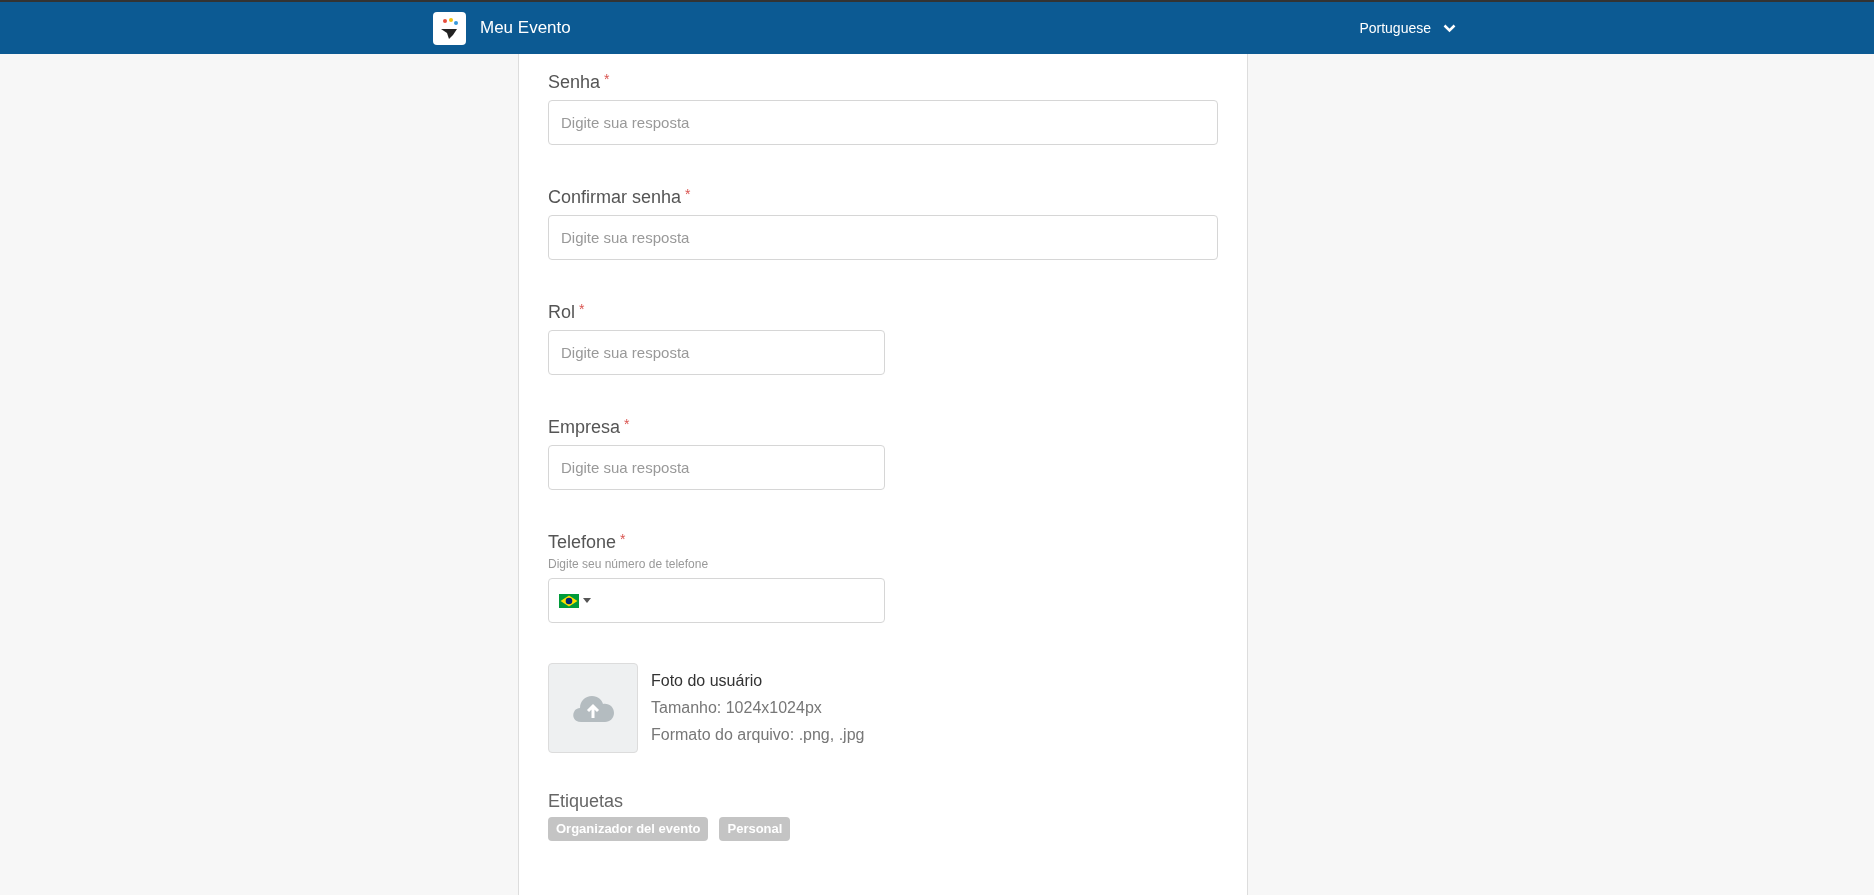 This screenshot has width=1874, height=895. What do you see at coordinates (1407, 28) in the screenshot?
I see `language-dropdown: Portuguese` at bounding box center [1407, 28].